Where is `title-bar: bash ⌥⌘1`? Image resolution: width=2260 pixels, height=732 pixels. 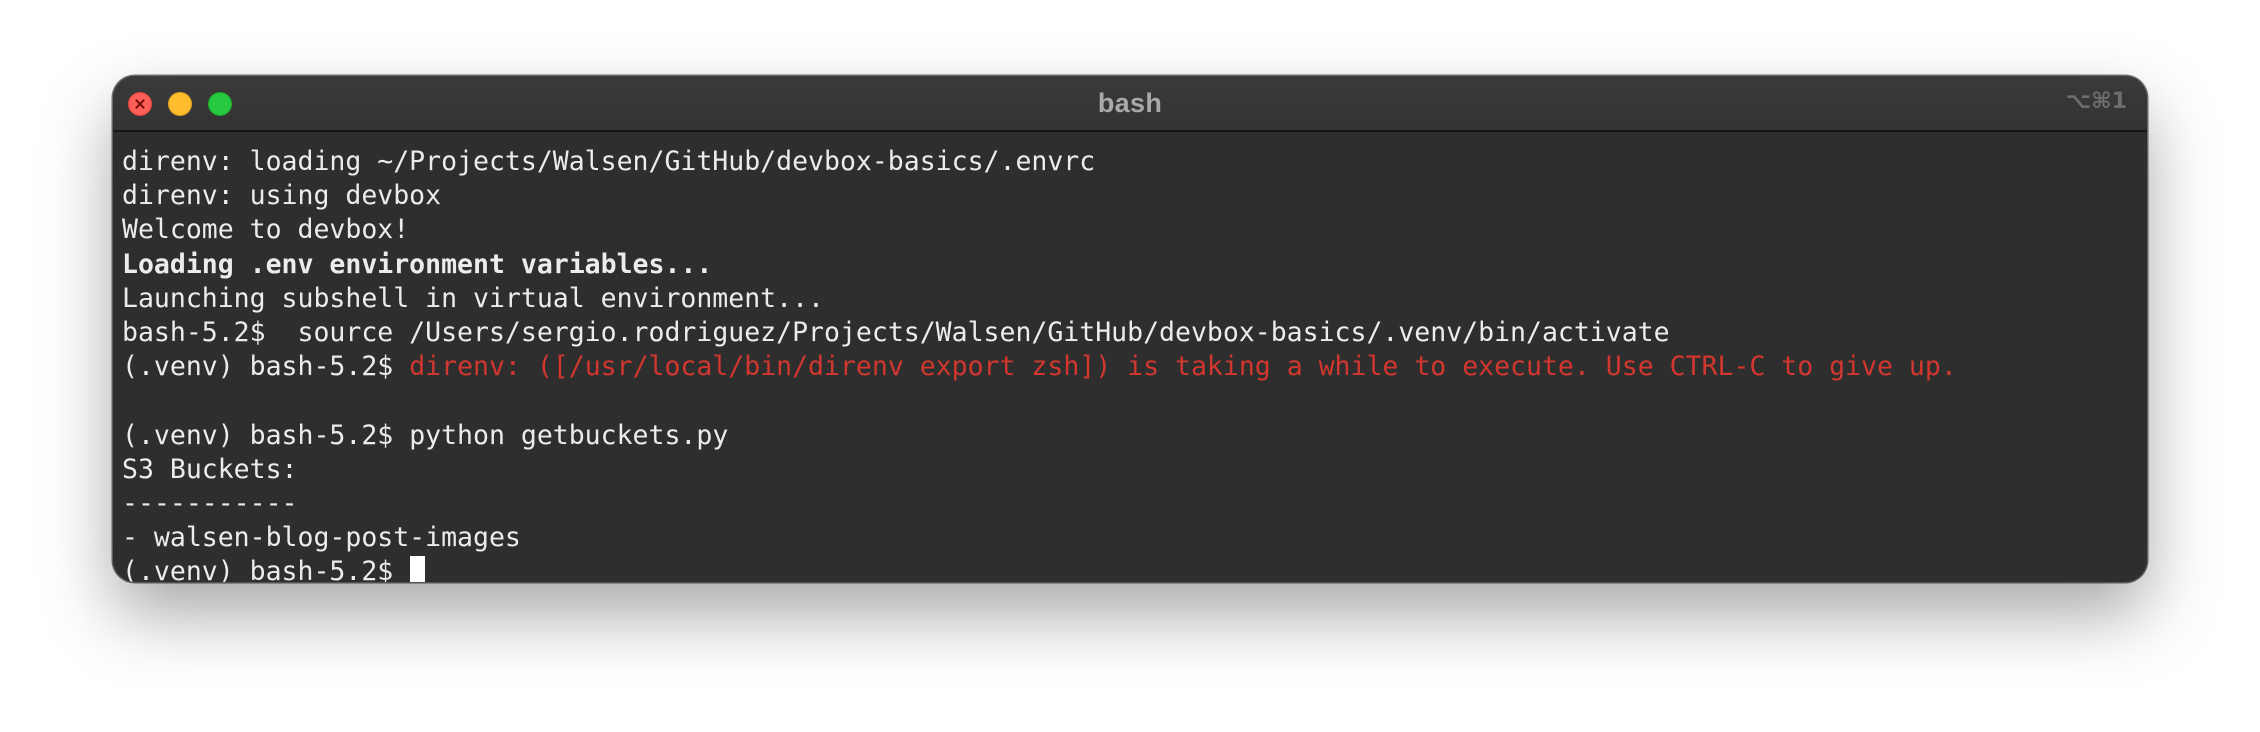
title-bar: bash ⌥⌘1 is located at coordinates (1130, 104).